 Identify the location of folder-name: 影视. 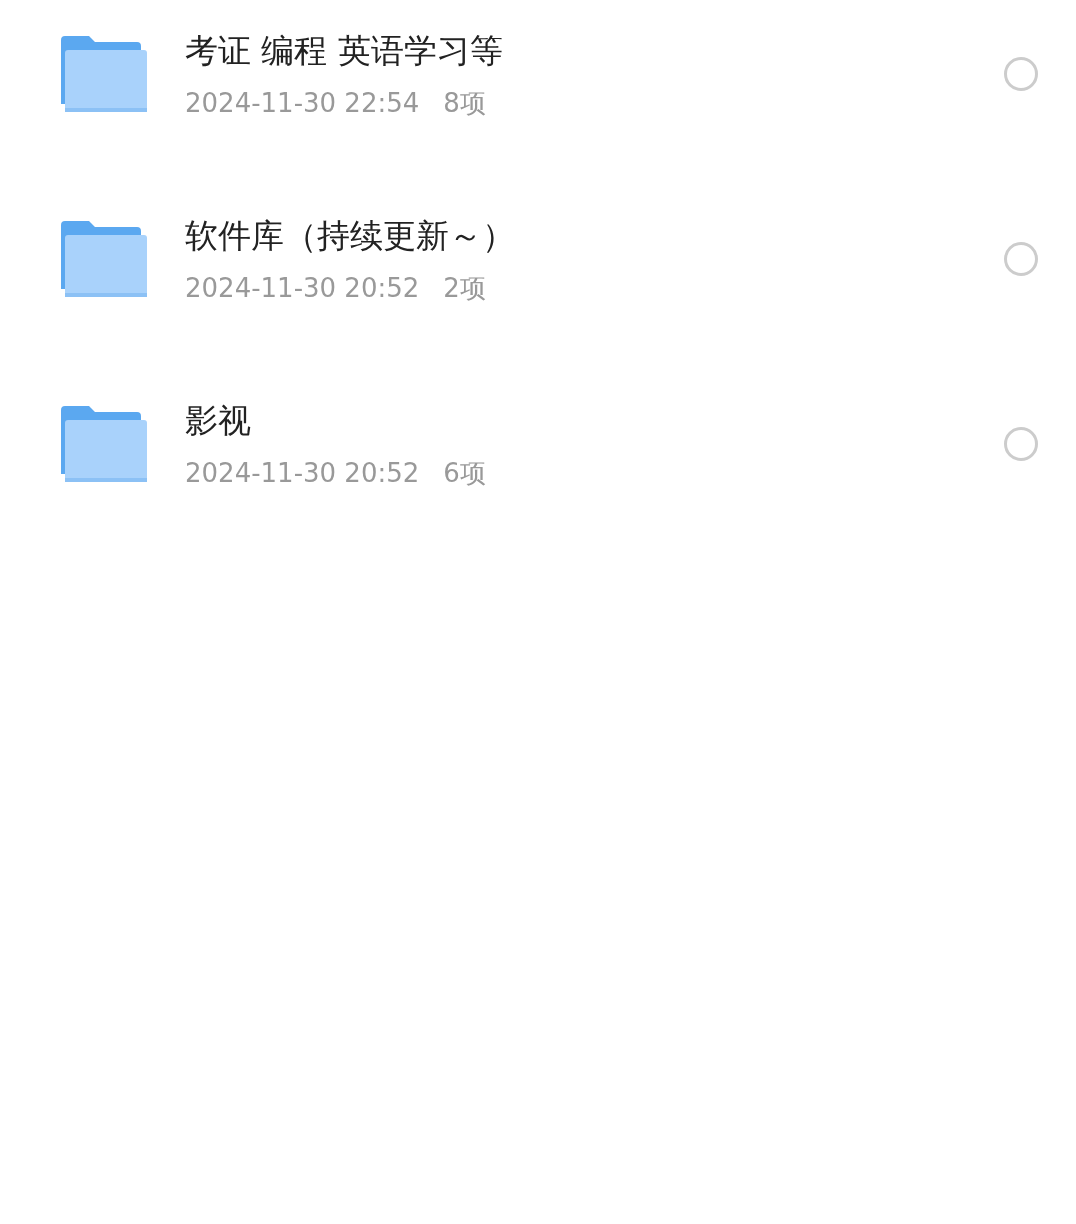
(594, 420).